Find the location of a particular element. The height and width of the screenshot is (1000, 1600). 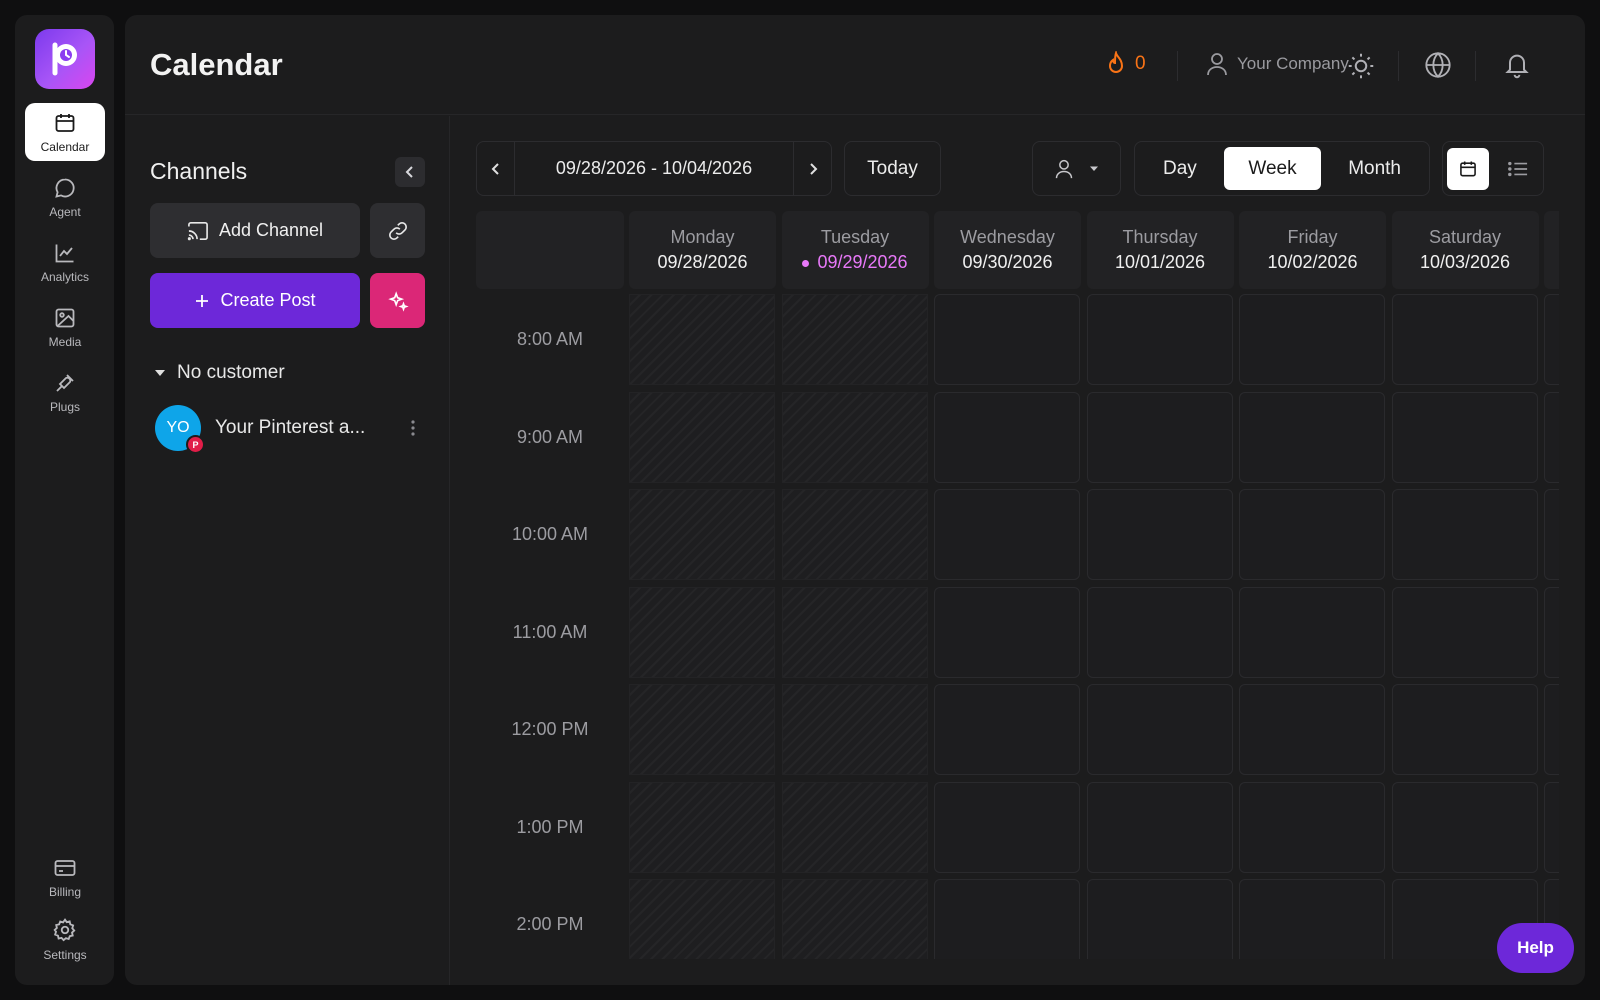

plug-icon is located at coordinates (65, 382).